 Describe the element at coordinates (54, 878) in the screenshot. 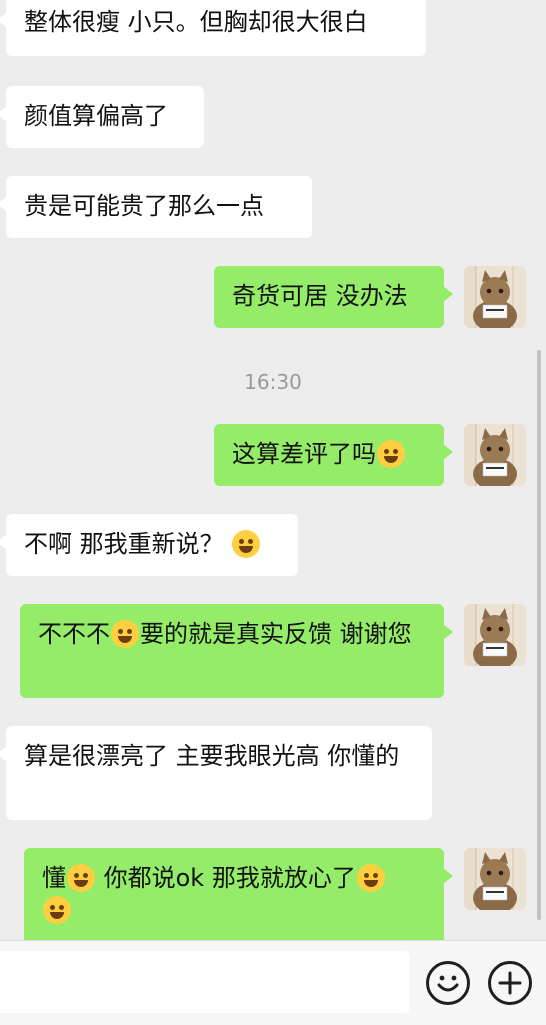

I see `message-text: 懂` at that location.